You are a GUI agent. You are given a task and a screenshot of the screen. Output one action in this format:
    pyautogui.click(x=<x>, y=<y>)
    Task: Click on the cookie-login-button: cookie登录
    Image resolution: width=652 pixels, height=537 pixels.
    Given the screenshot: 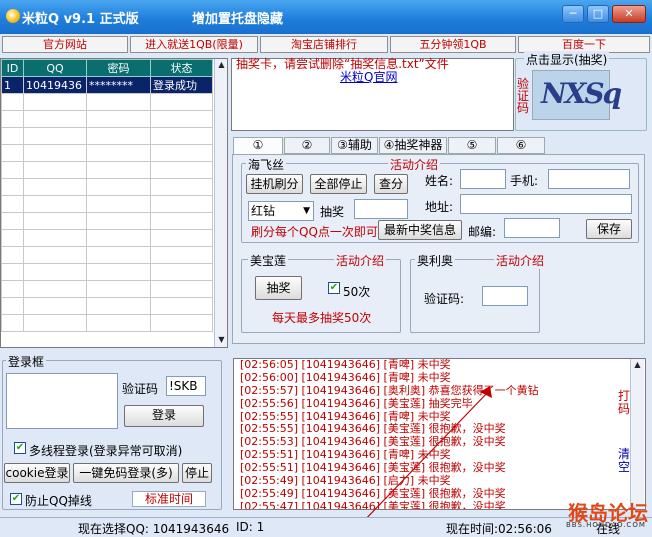 What is the action you would take?
    pyautogui.click(x=37, y=473)
    